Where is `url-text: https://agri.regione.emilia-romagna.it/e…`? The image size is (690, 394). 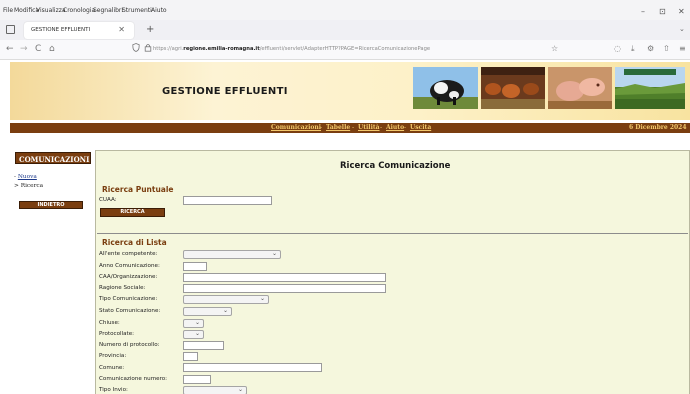 url-text: https://agri.regione.emilia-romagna.it/e… is located at coordinates (292, 49).